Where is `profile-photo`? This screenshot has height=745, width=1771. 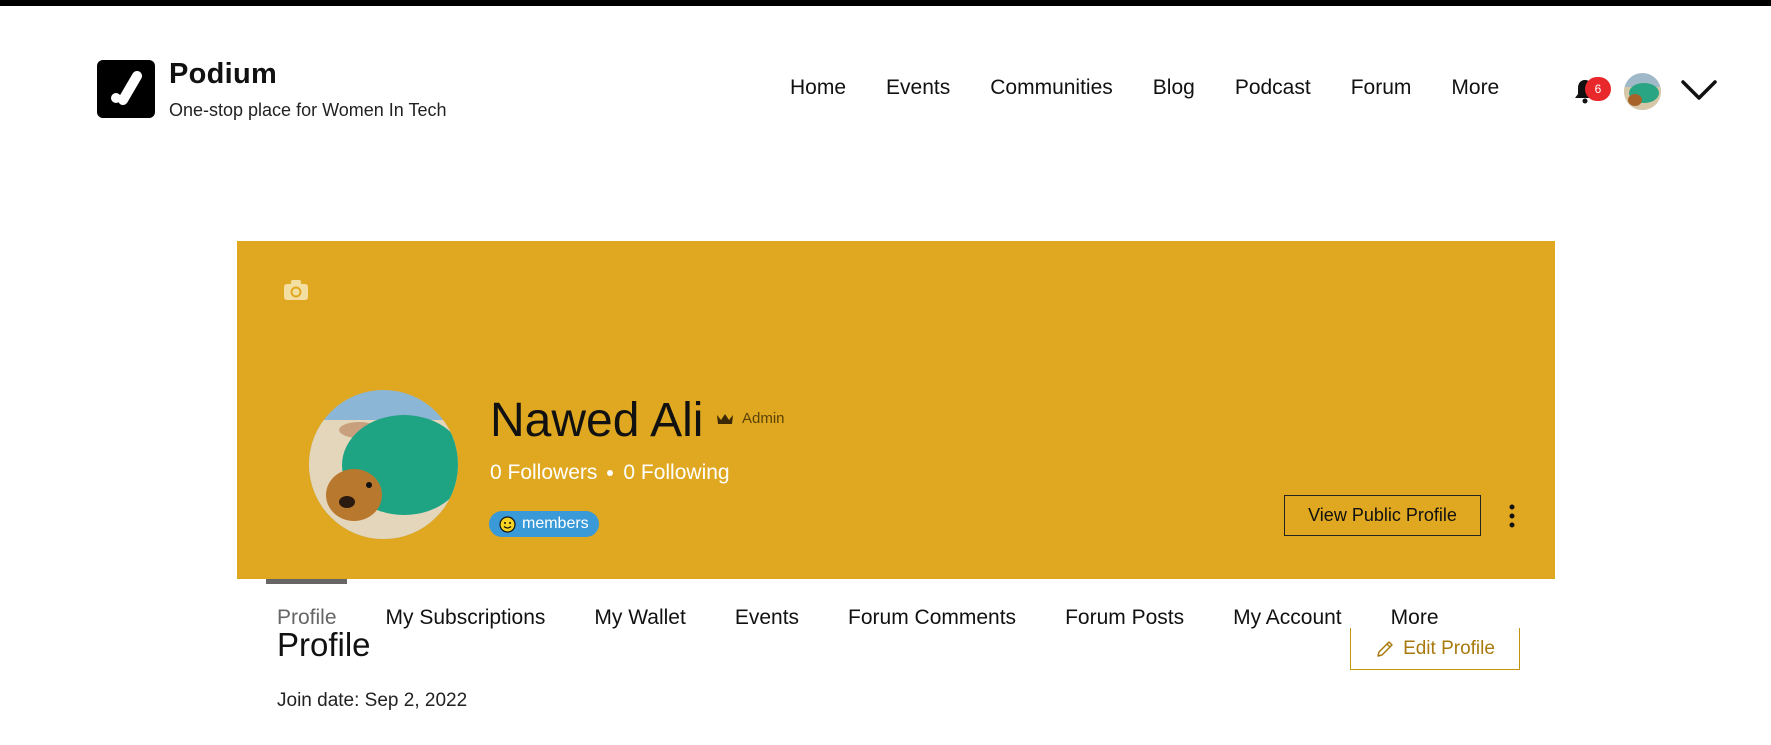
profile-photo is located at coordinates (383, 464).